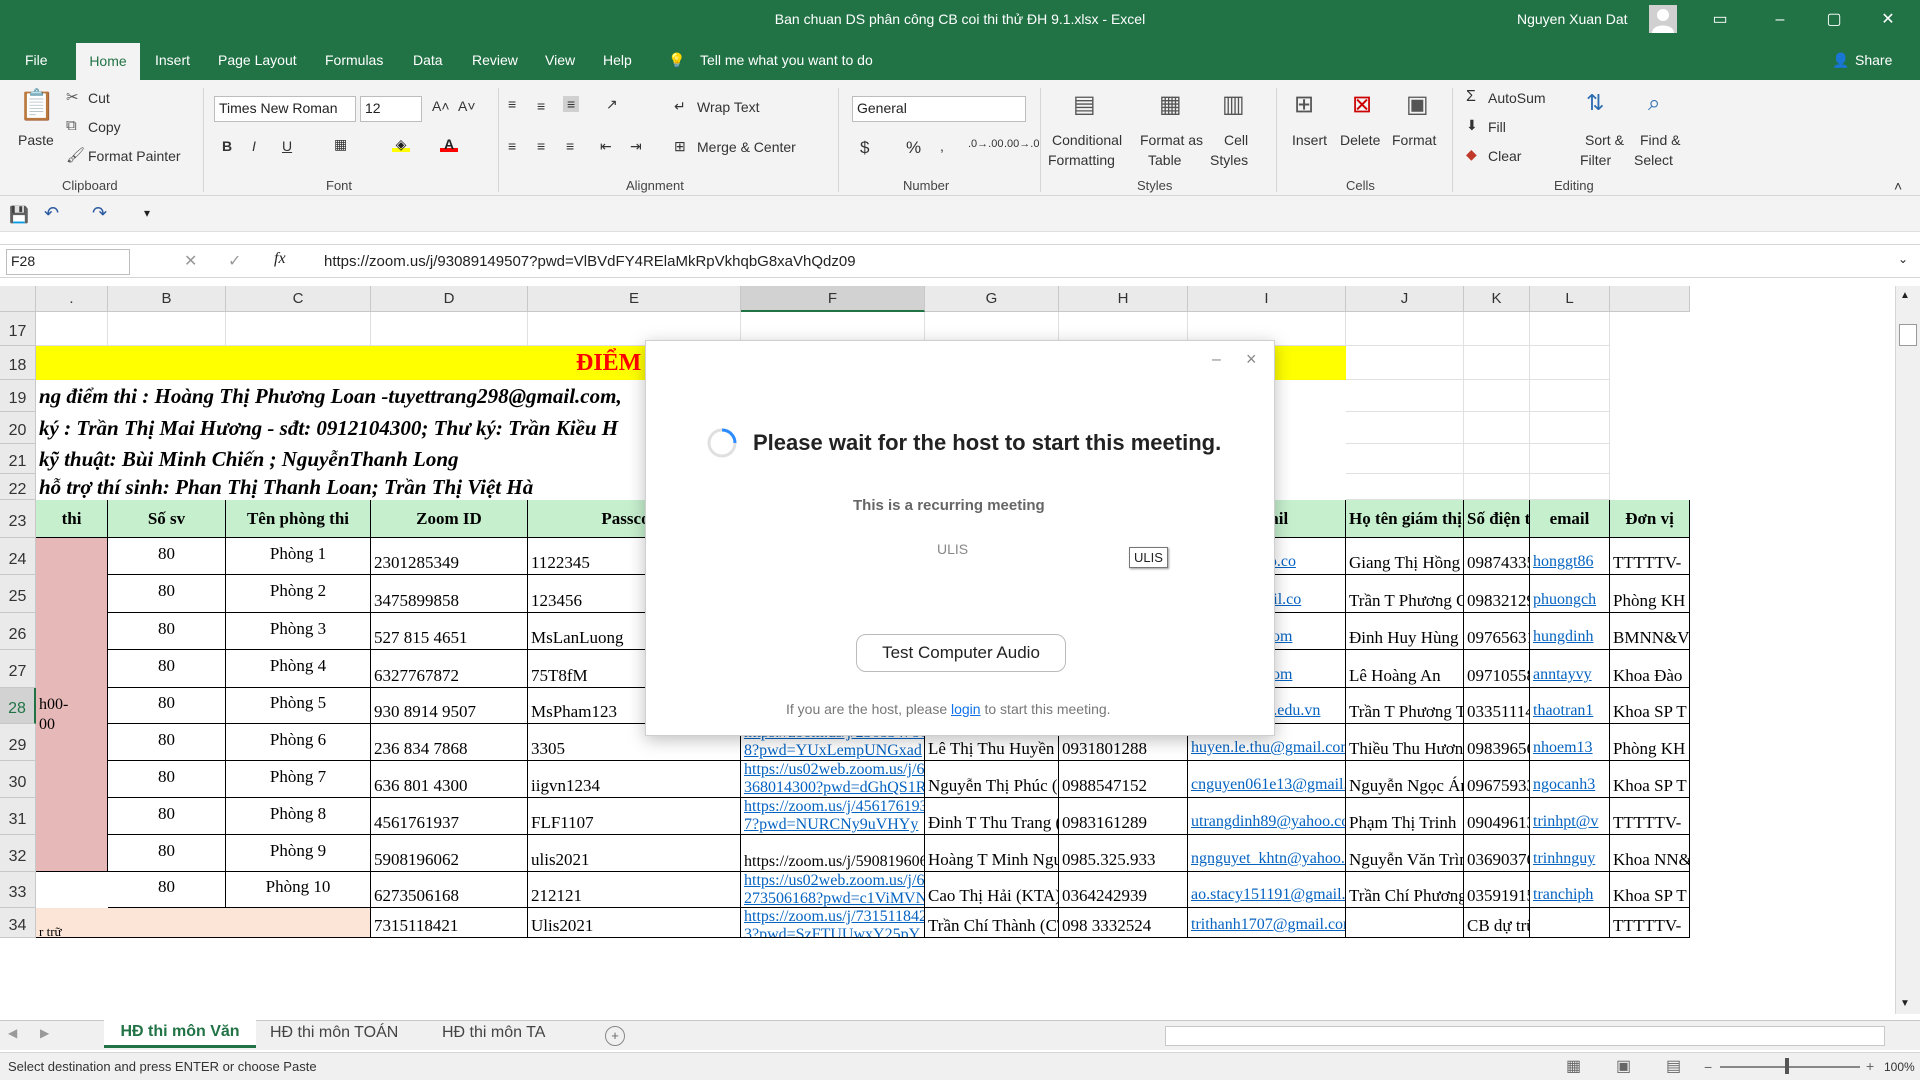 This screenshot has height=1080, width=1920. Describe the element at coordinates (612, 104) in the screenshot. I see `orientation-icon: ↗` at that location.